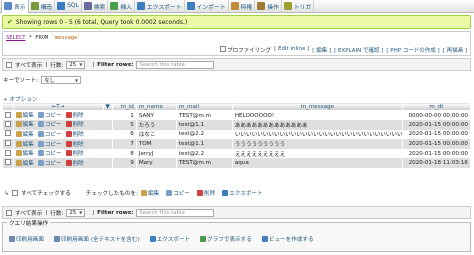 The height and width of the screenshot is (255, 474). What do you see at coordinates (150, 193) in the screenshot?
I see `bulk-edit-button: 編集` at bounding box center [150, 193].